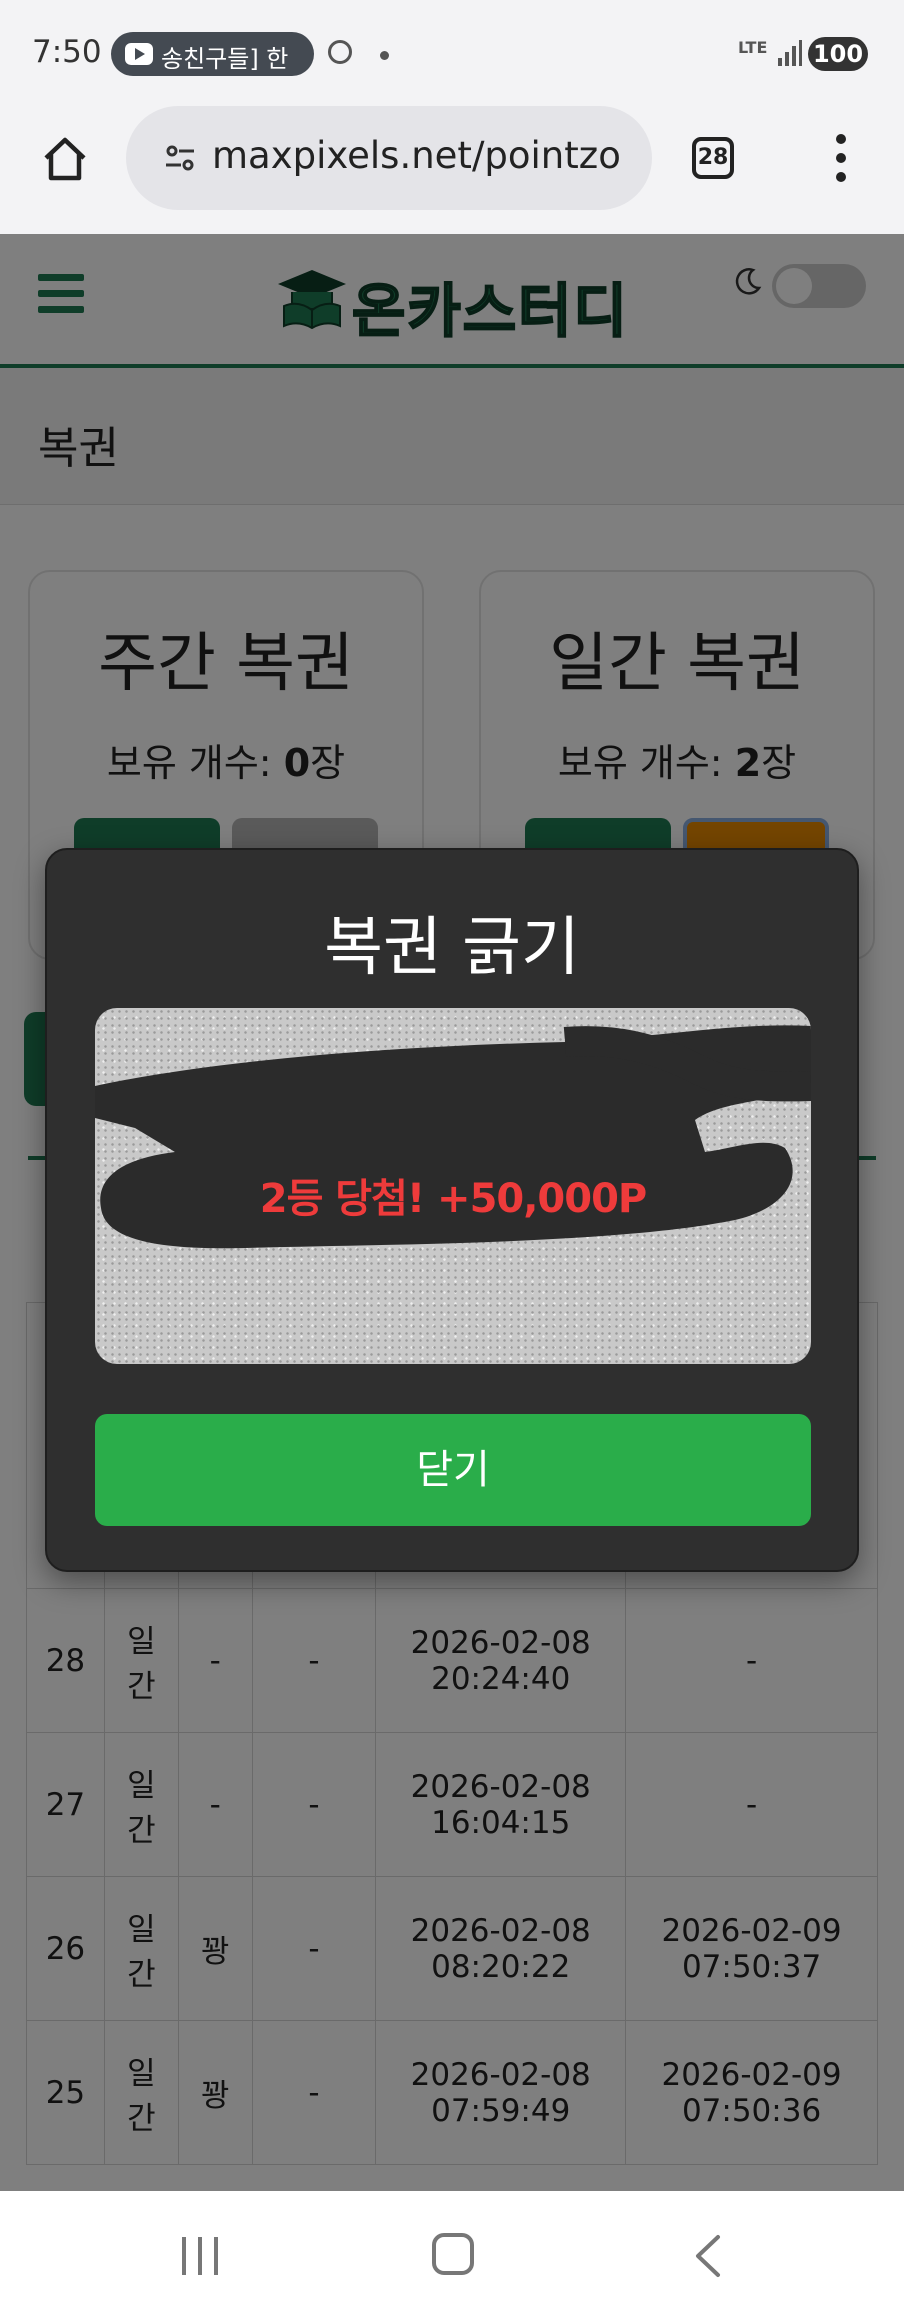  I want to click on url-text: maxpixels.net/pointzo, so click(427, 155).